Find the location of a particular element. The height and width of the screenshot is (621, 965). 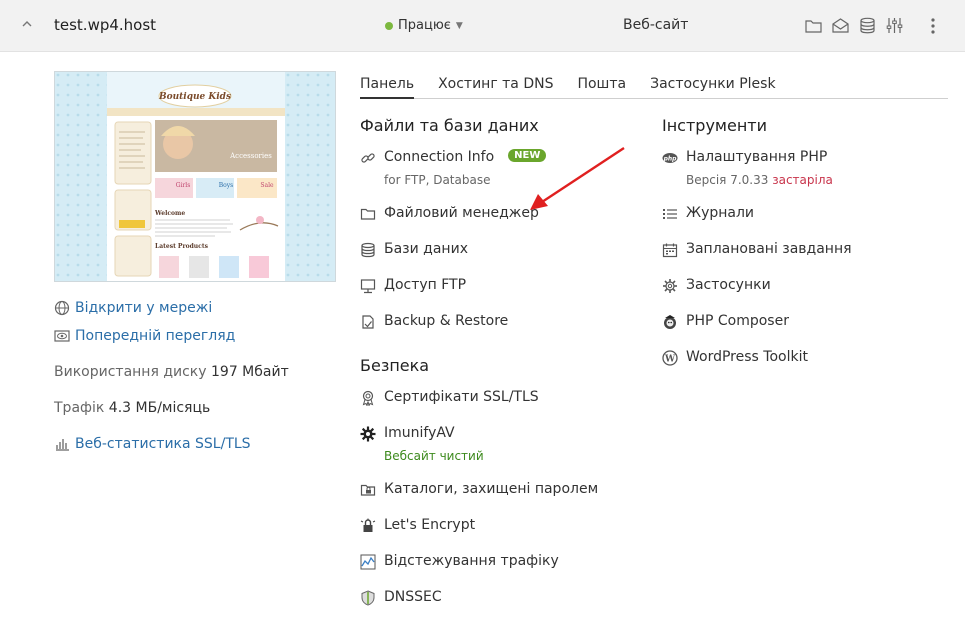

php-version: Версія 7.0.33 застаріла is located at coordinates (759, 180).